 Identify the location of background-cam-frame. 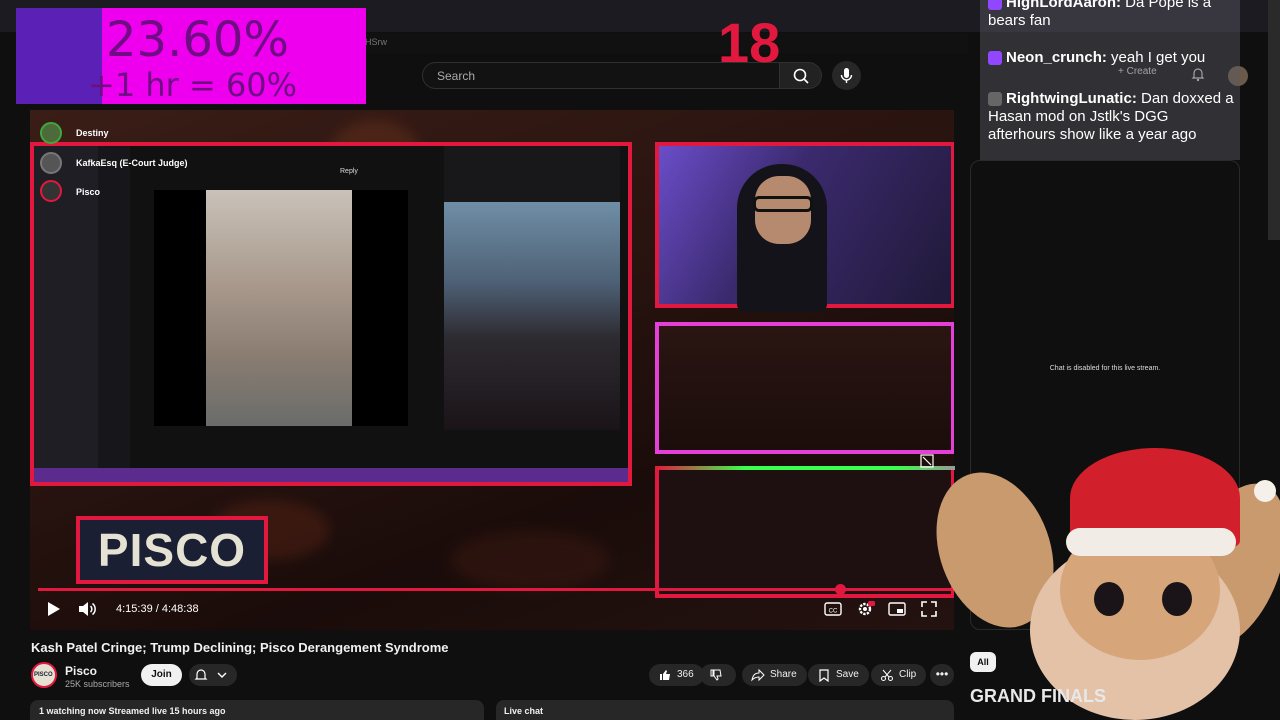
(804, 388).